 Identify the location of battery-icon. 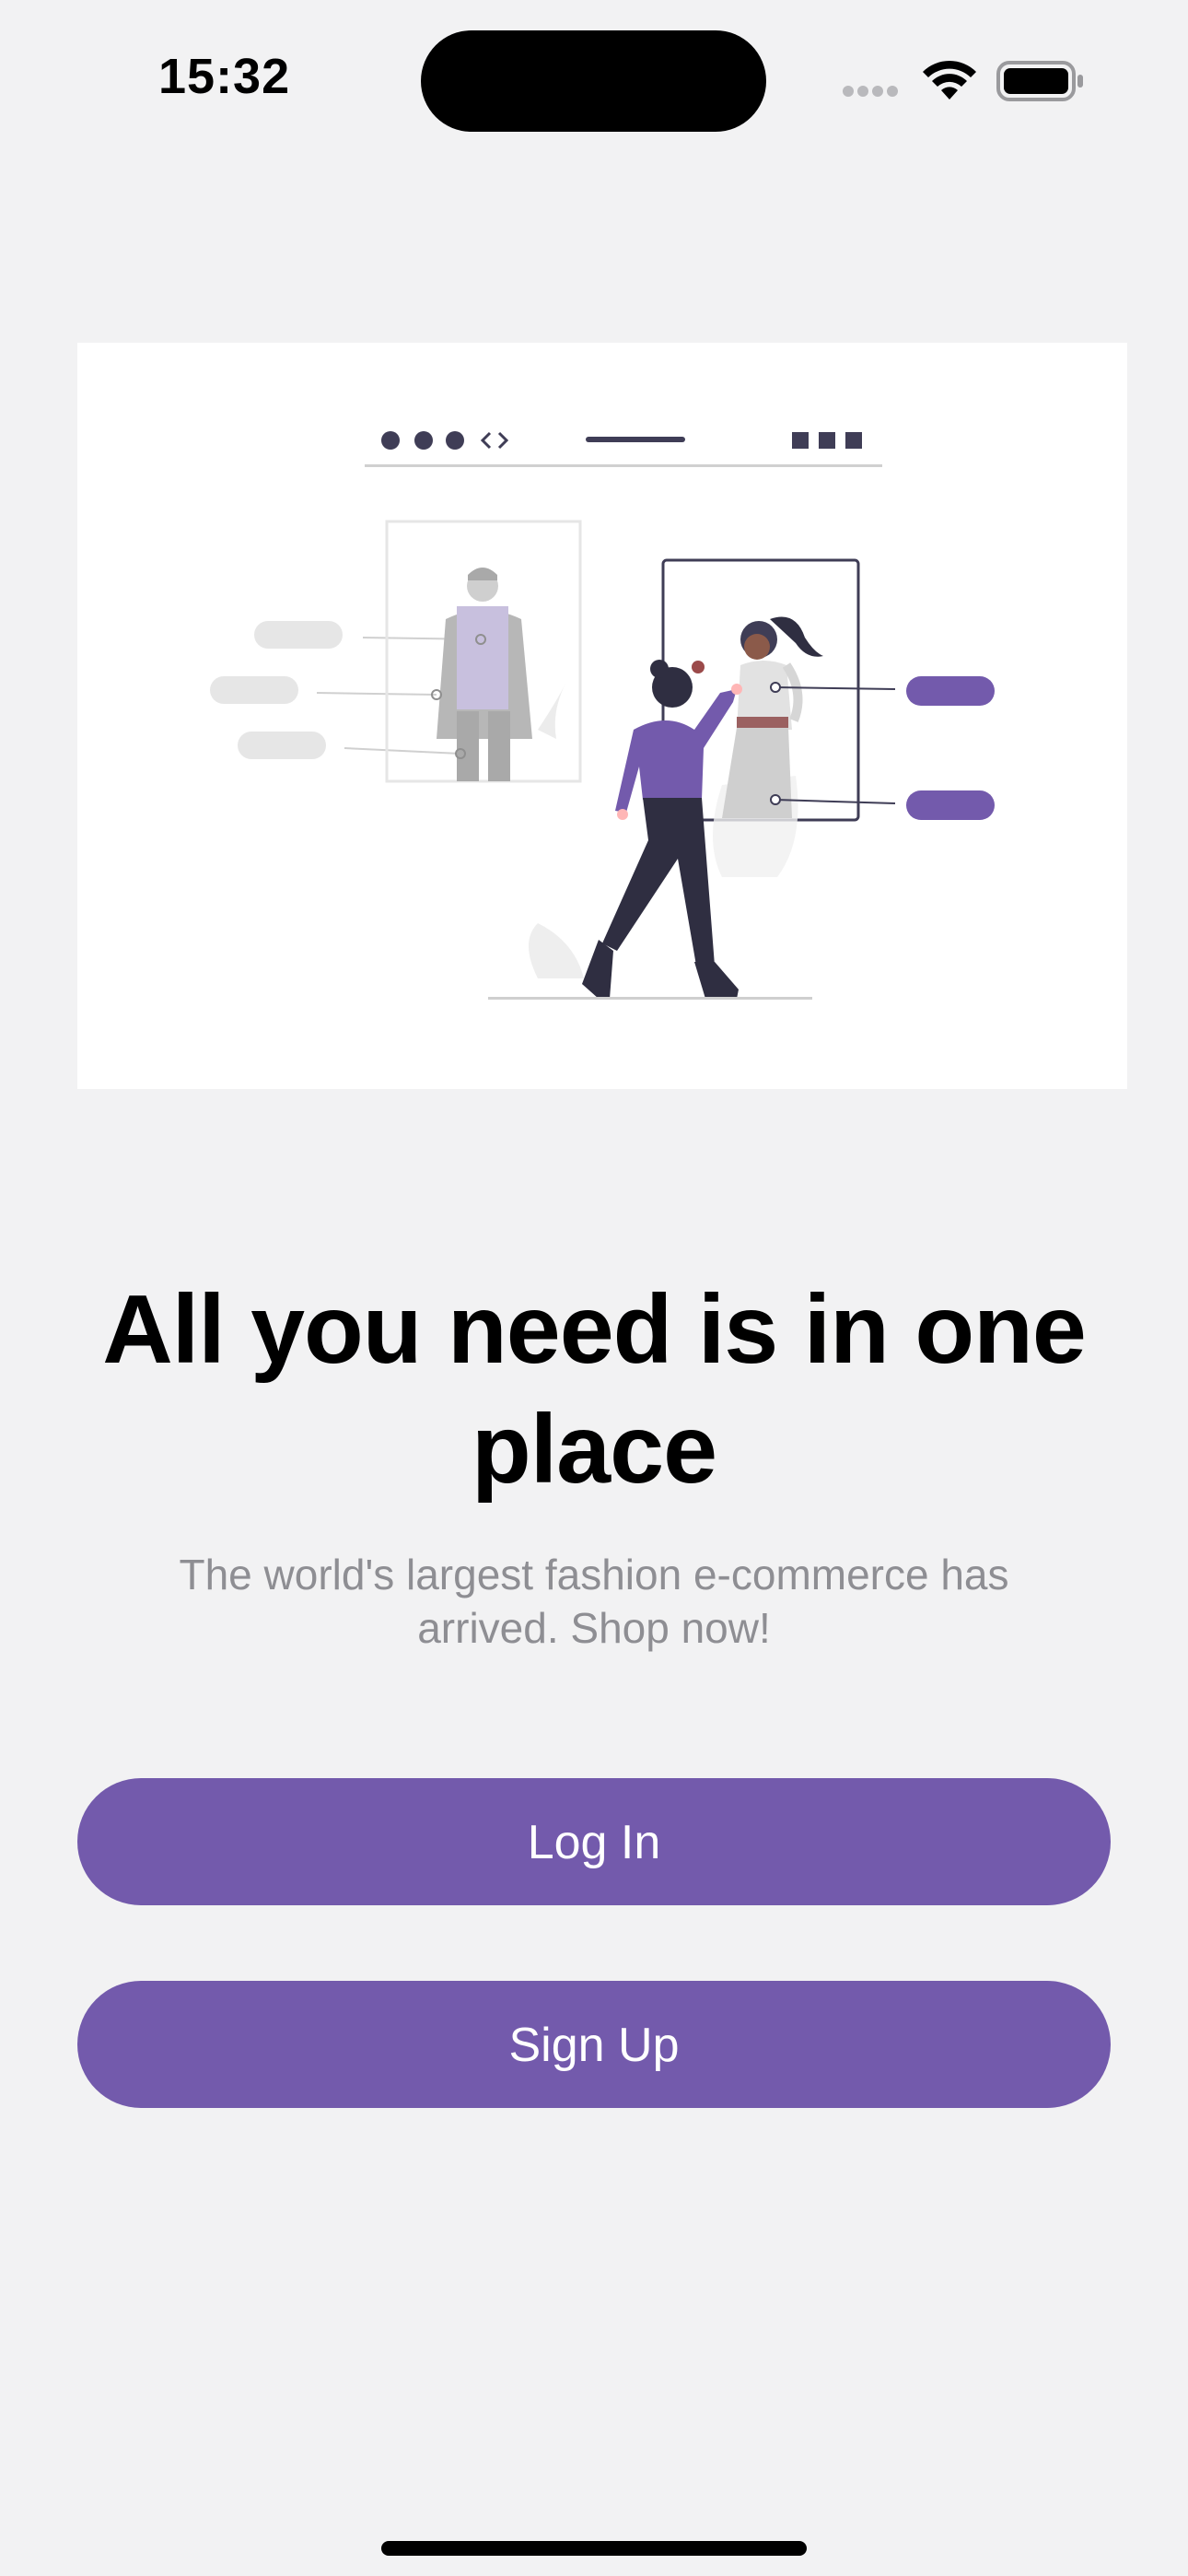
(1040, 83).